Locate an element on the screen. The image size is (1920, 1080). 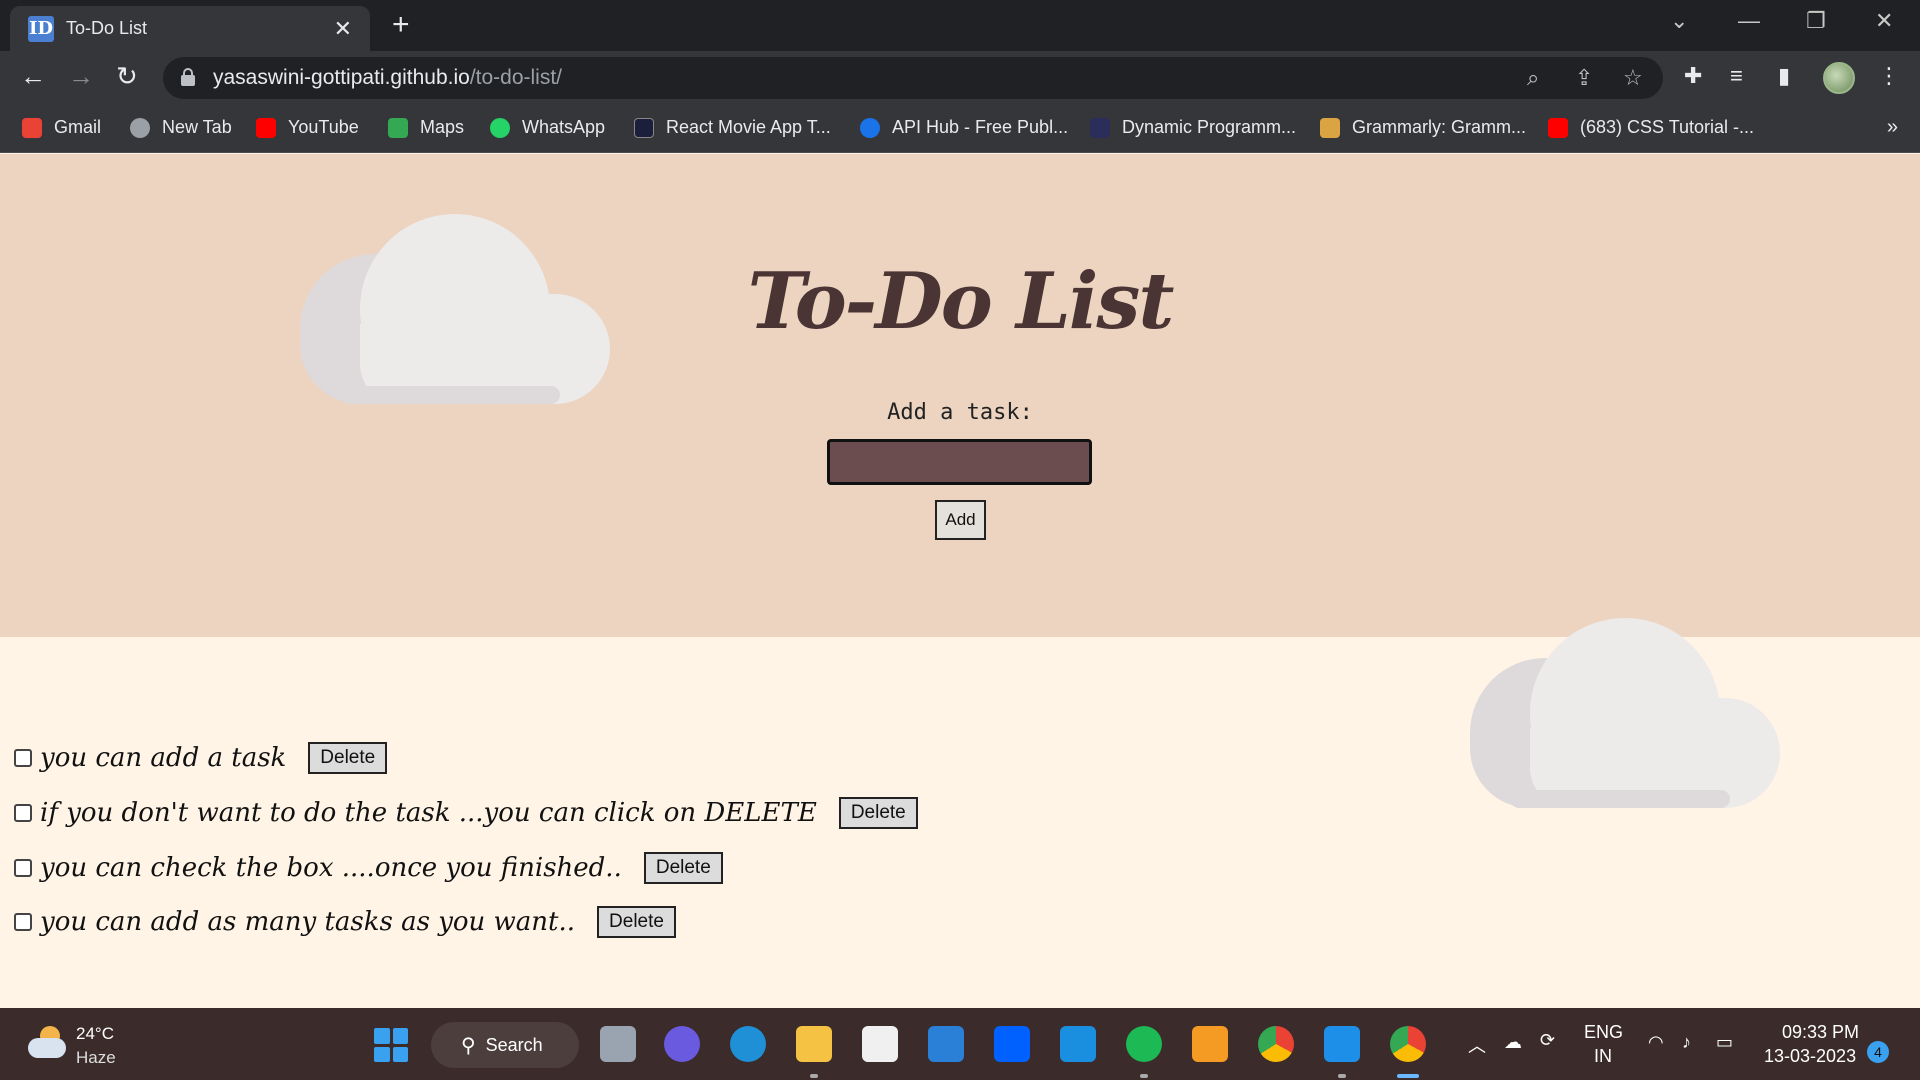
todo-favicon-icon: ID is located at coordinates (41, 28).